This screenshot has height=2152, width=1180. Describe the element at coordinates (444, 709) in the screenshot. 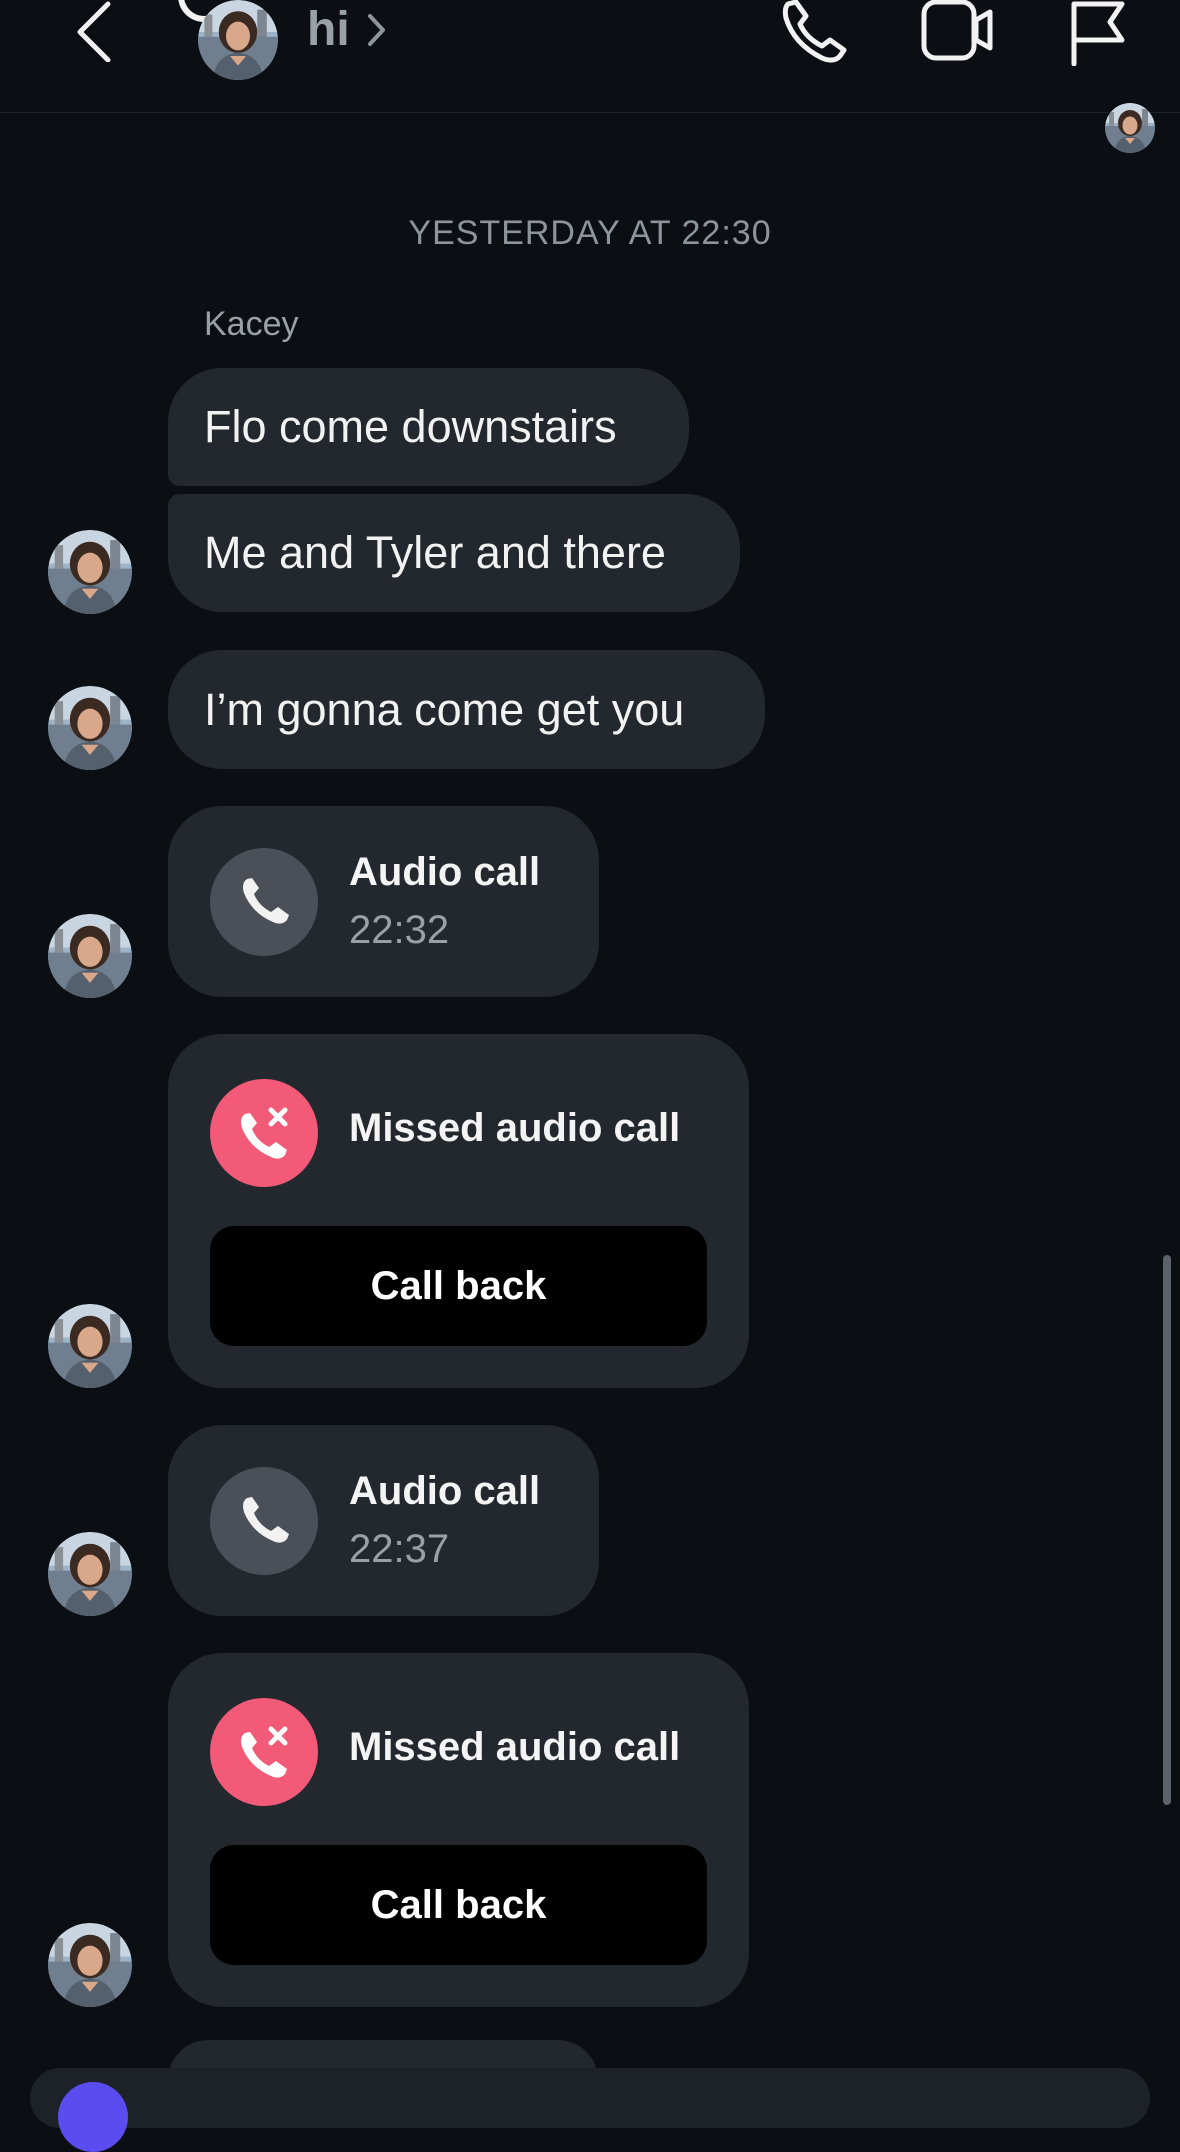

I see `message-text: I’m gonna come get you` at that location.